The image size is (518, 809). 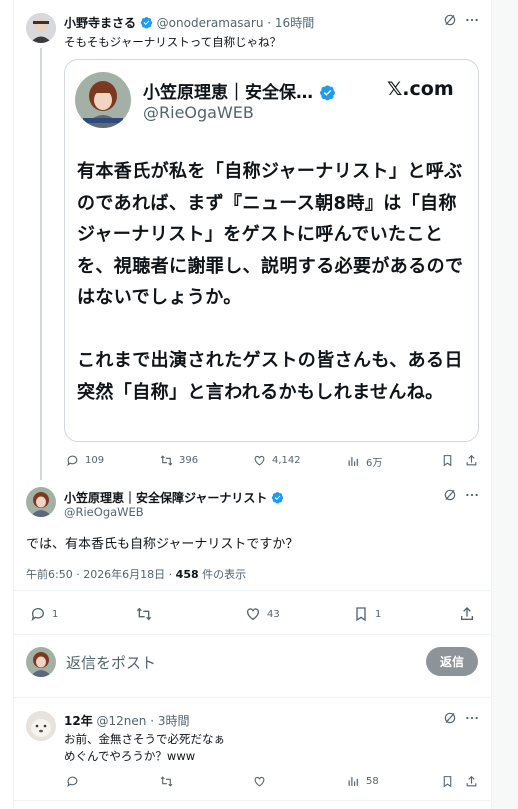 I want to click on reply-button: 返信, so click(x=452, y=661).